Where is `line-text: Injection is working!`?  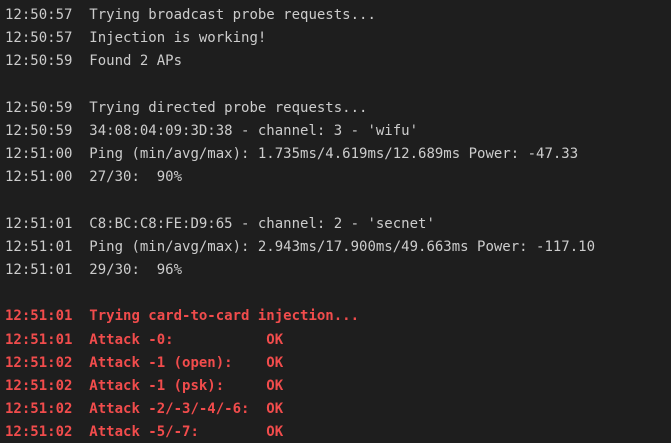
line-text: Injection is working! is located at coordinates (178, 38).